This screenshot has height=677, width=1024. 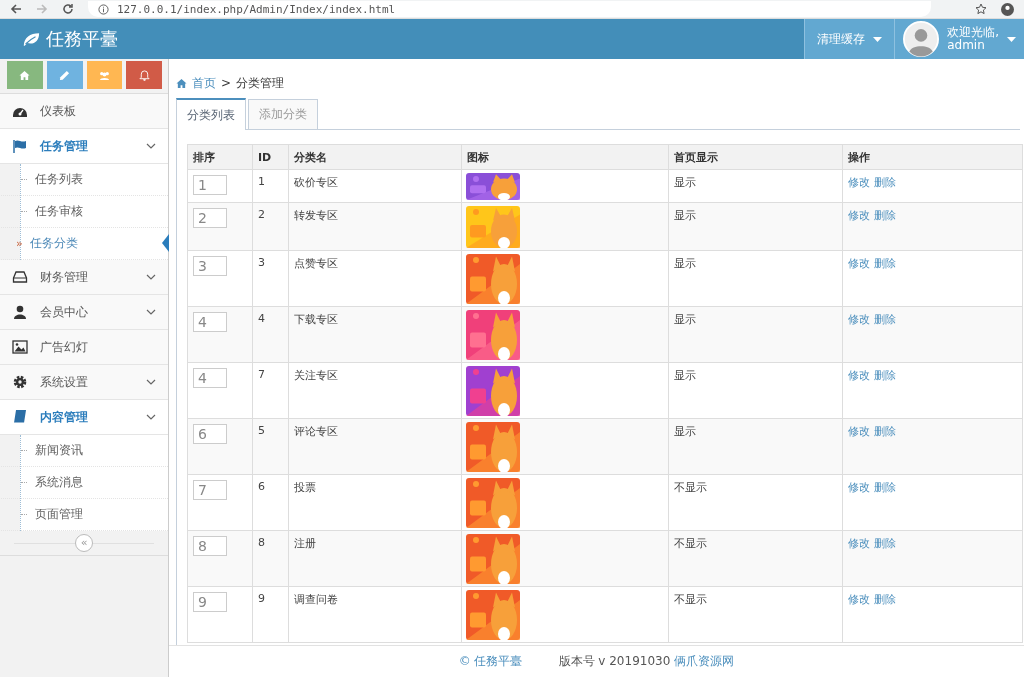 What do you see at coordinates (270, 502) in the screenshot?
I see `table-cell: 6` at bounding box center [270, 502].